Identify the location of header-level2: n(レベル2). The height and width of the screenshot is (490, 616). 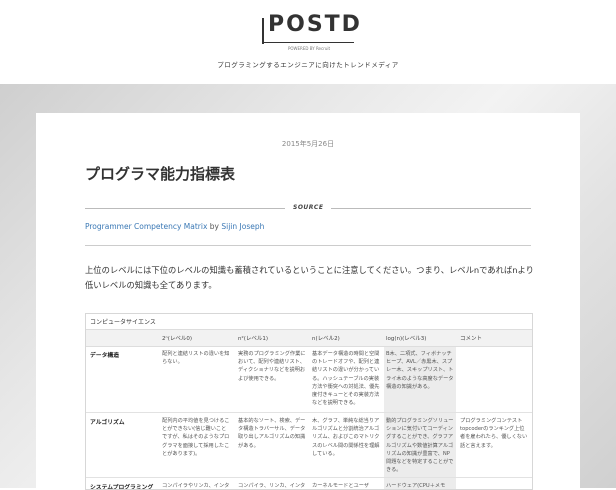
(326, 339).